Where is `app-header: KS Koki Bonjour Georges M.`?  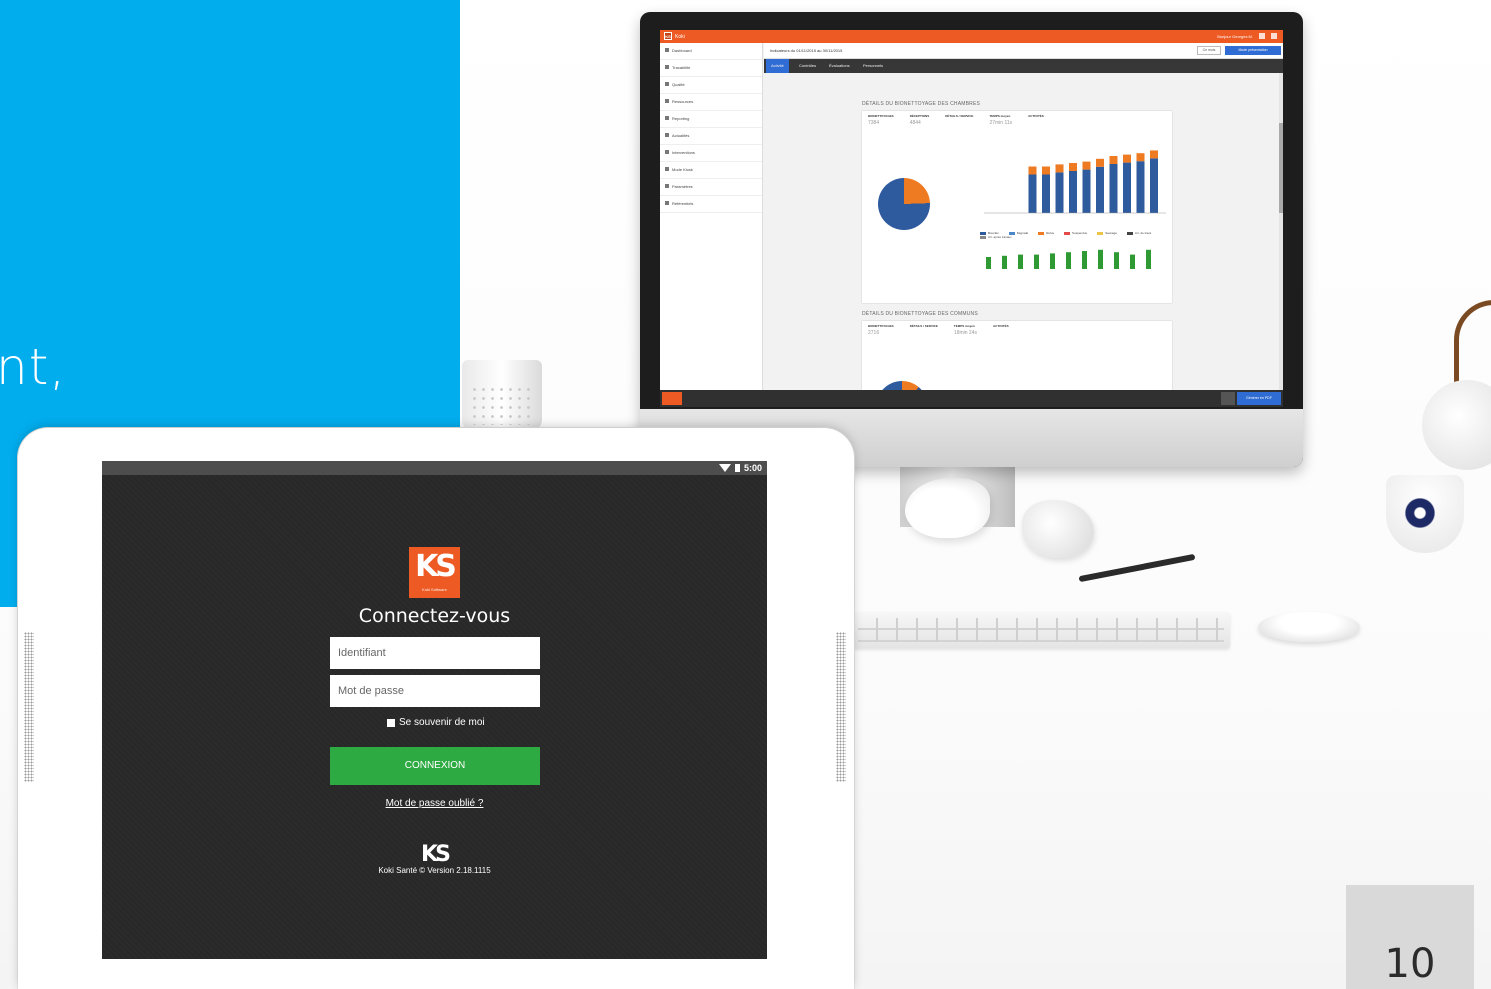 app-header: KS Koki Bonjour Georges M. is located at coordinates (971, 36).